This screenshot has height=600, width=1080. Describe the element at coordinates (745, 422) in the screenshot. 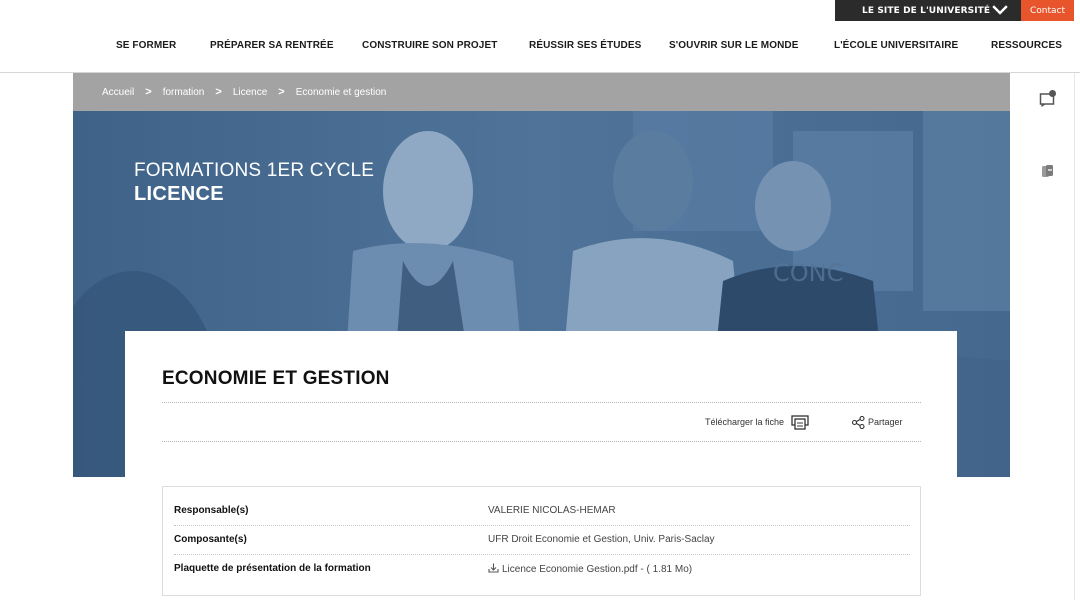

I see `download-sheet-label: Télécharger la fiche` at that location.